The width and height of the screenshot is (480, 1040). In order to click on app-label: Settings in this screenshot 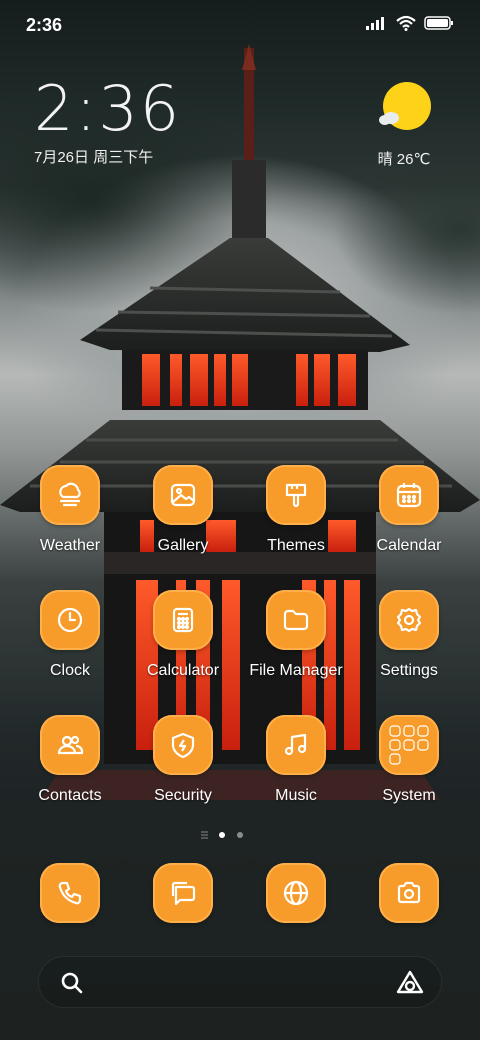, I will do `click(409, 670)`.